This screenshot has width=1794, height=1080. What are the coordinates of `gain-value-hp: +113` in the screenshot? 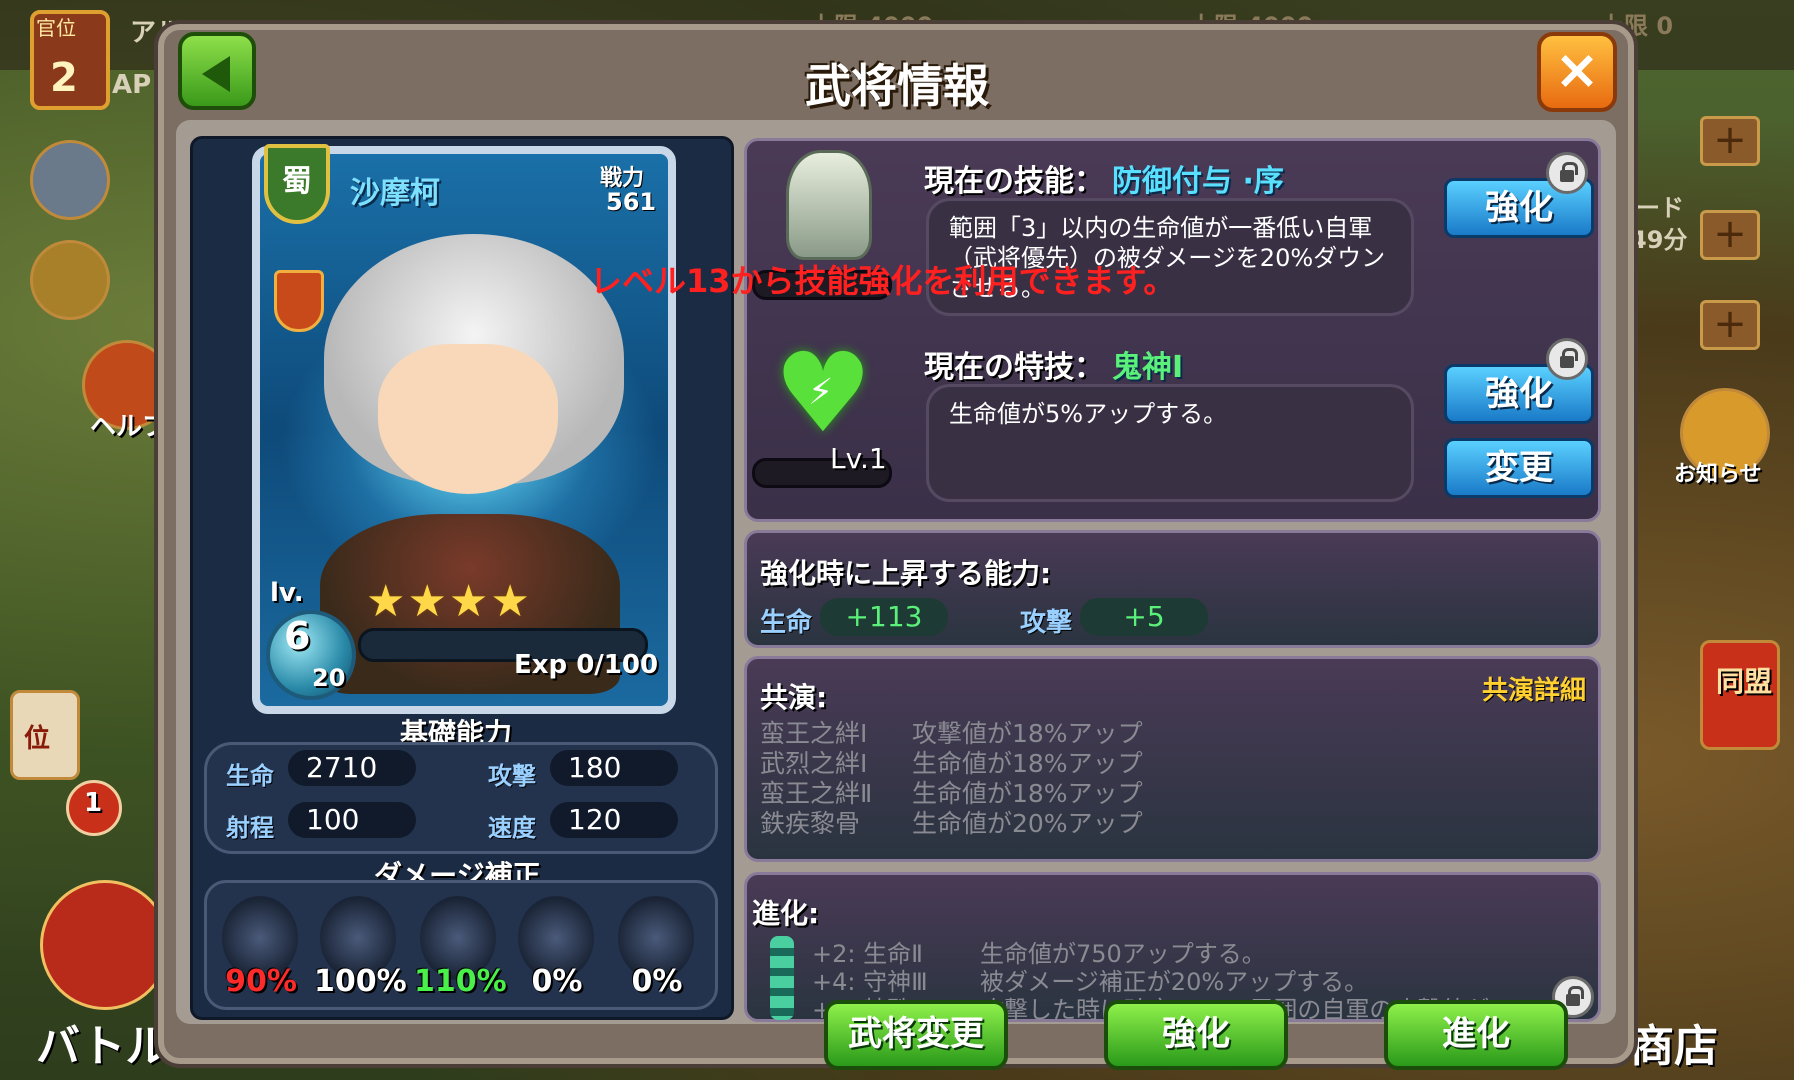 It's located at (884, 617).